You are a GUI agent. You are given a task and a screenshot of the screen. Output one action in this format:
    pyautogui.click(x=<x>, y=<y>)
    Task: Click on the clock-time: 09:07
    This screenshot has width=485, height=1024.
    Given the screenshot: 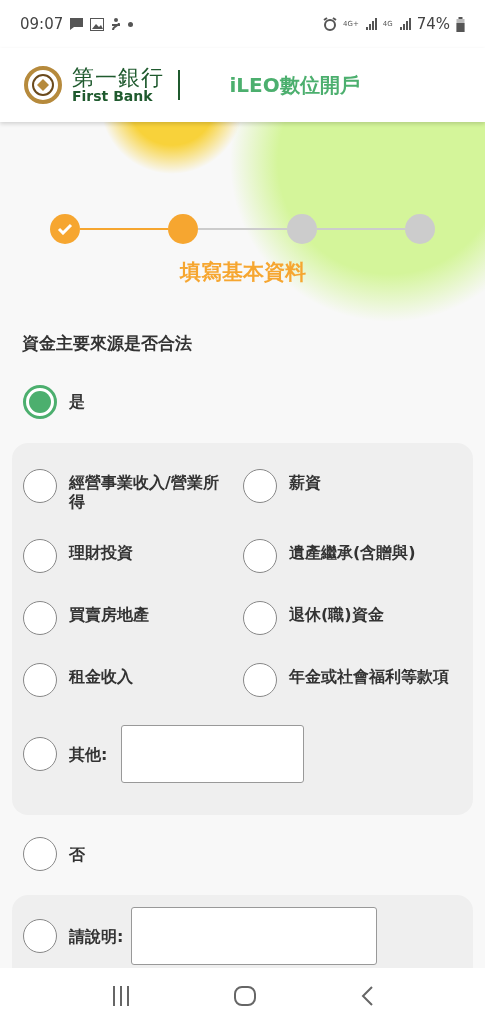 What is the action you would take?
    pyautogui.click(x=42, y=24)
    